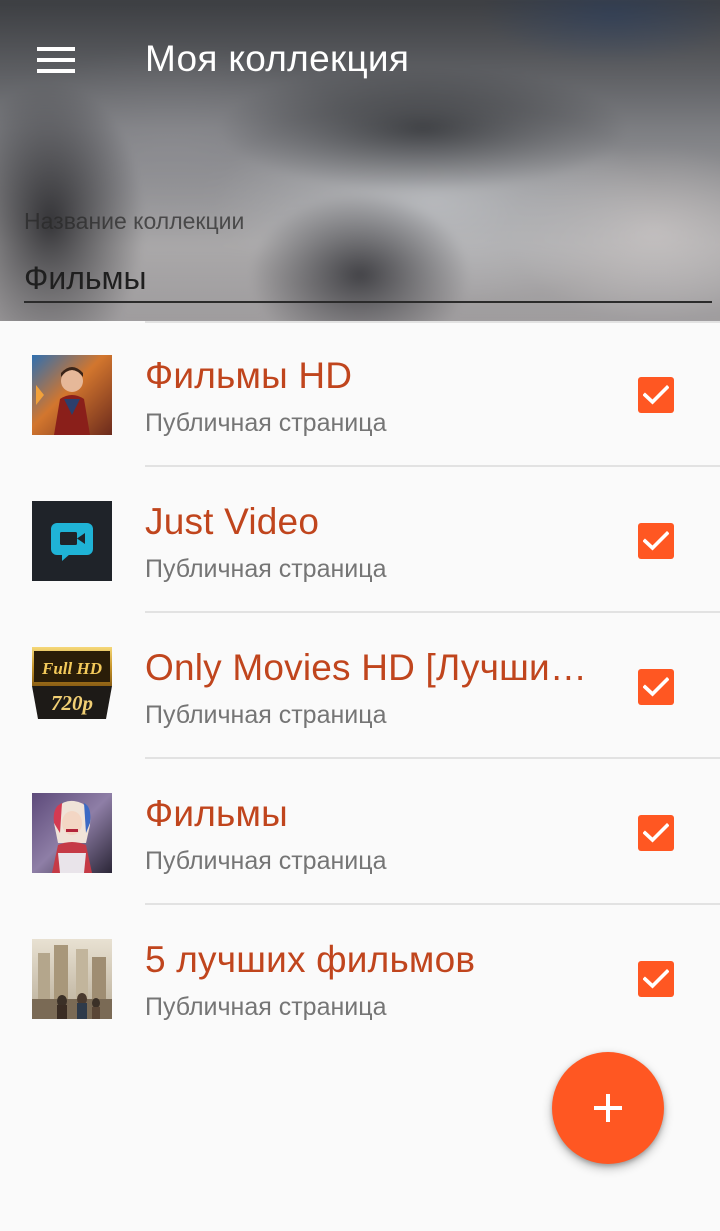 The width and height of the screenshot is (720, 1231). I want to click on menu-button, so click(56, 60).